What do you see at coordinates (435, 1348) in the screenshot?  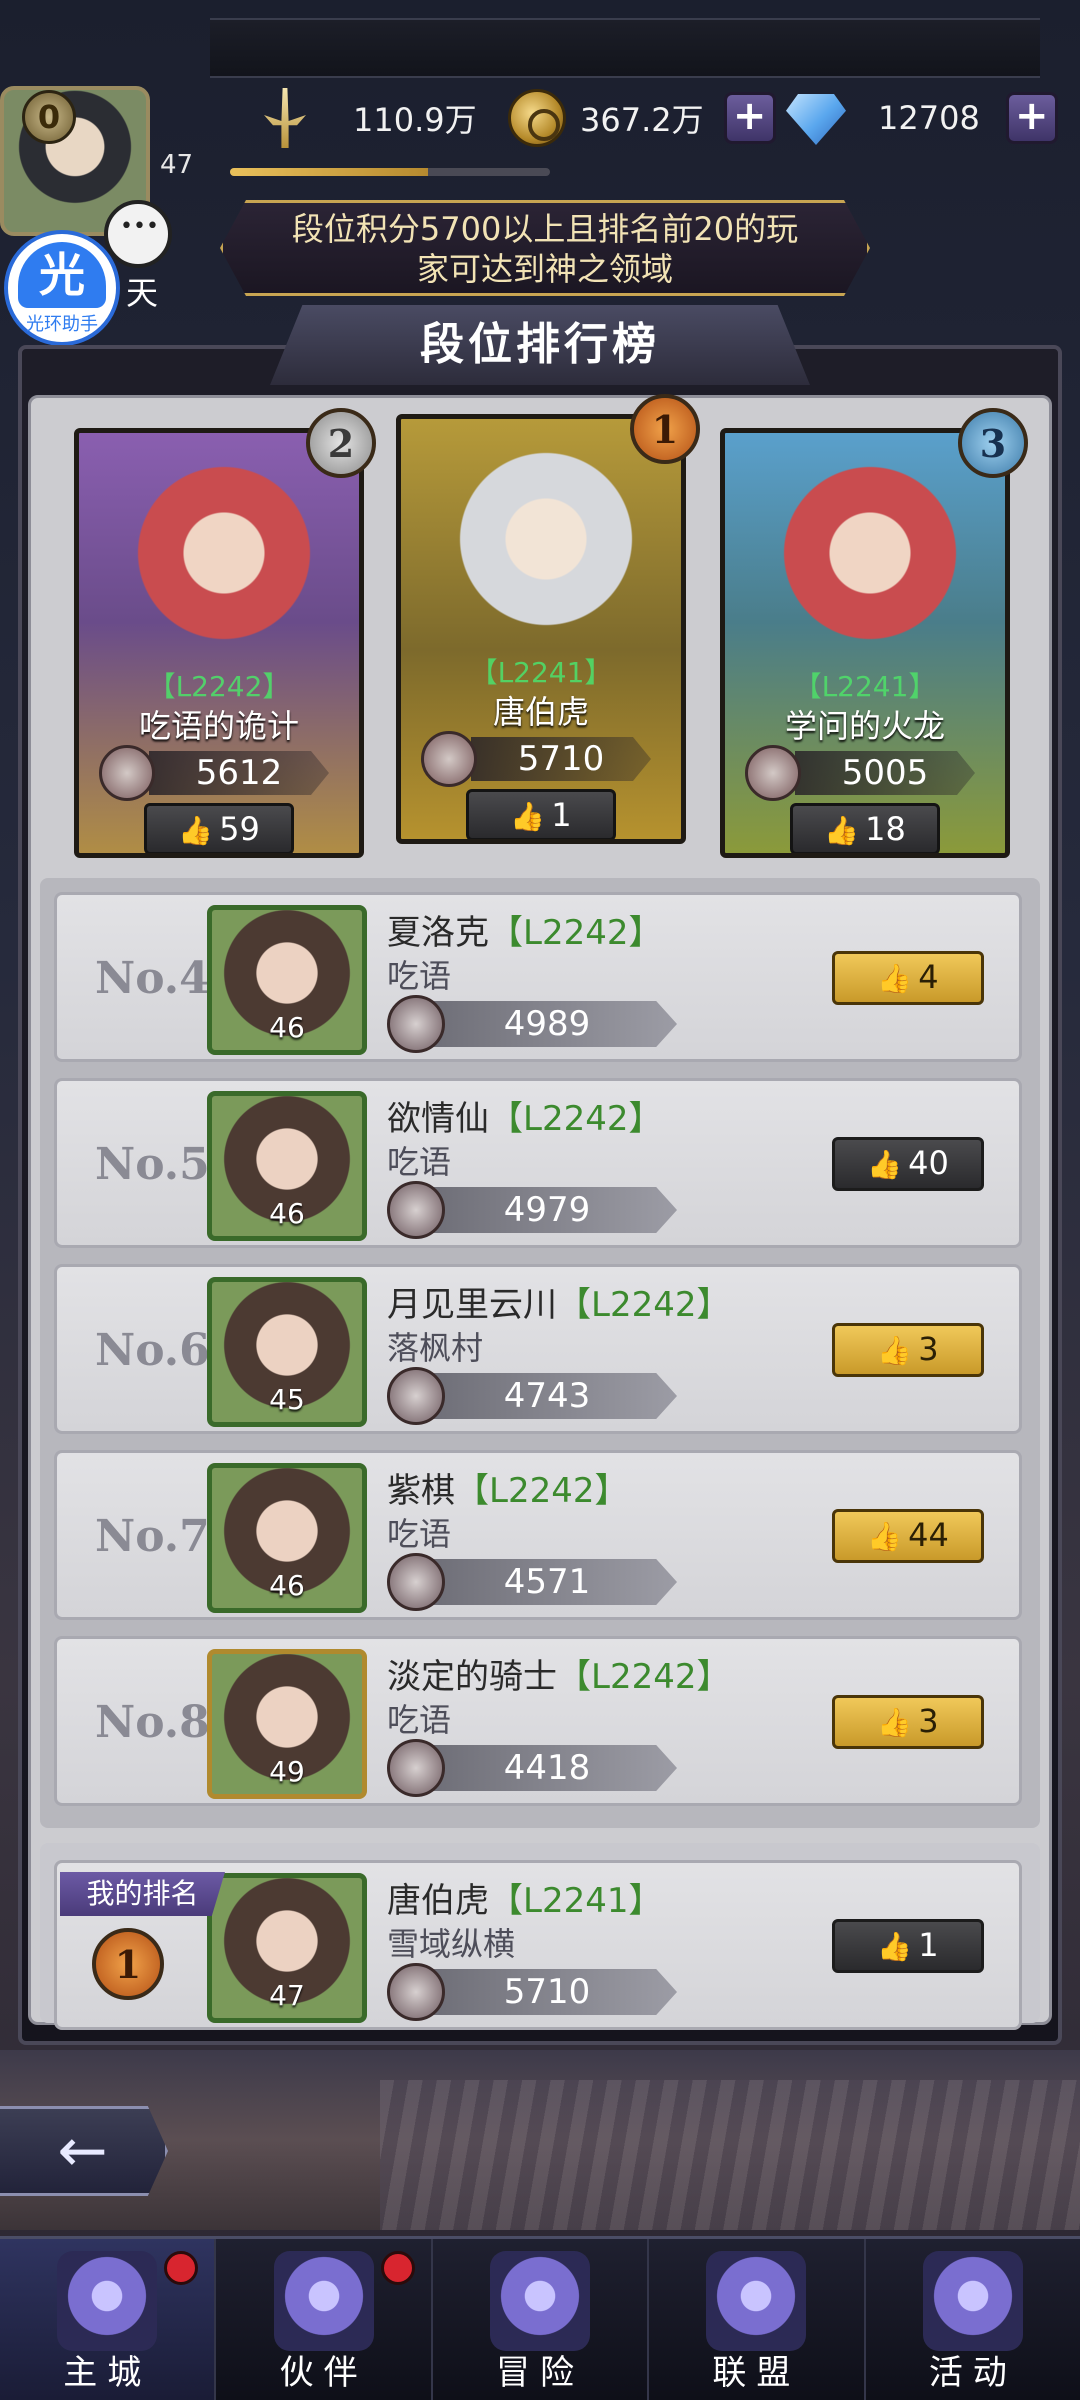 I see `guild-name: 落枫村` at bounding box center [435, 1348].